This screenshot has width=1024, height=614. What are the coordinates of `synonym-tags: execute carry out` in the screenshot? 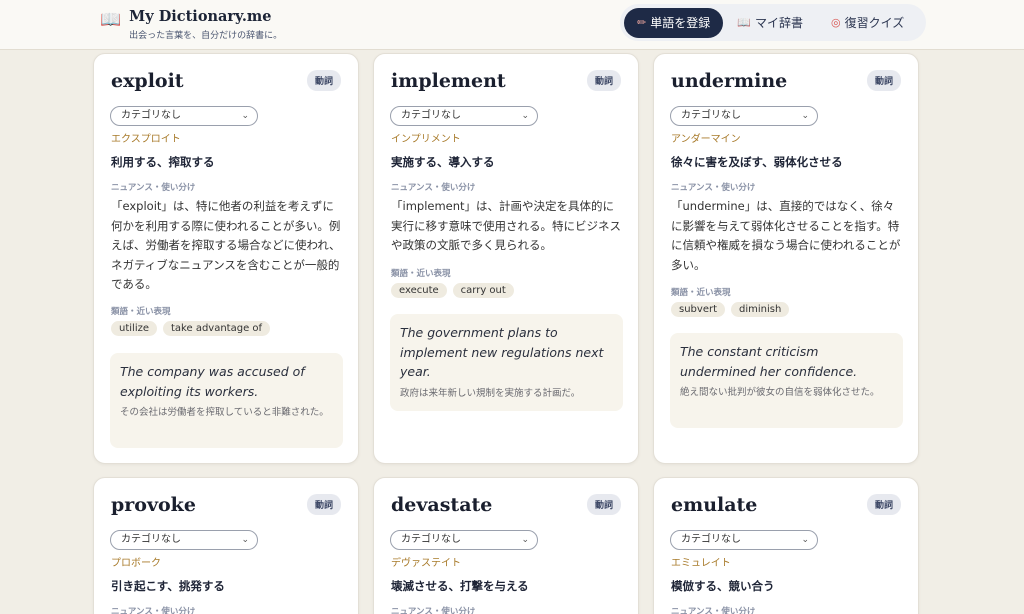 It's located at (452, 290).